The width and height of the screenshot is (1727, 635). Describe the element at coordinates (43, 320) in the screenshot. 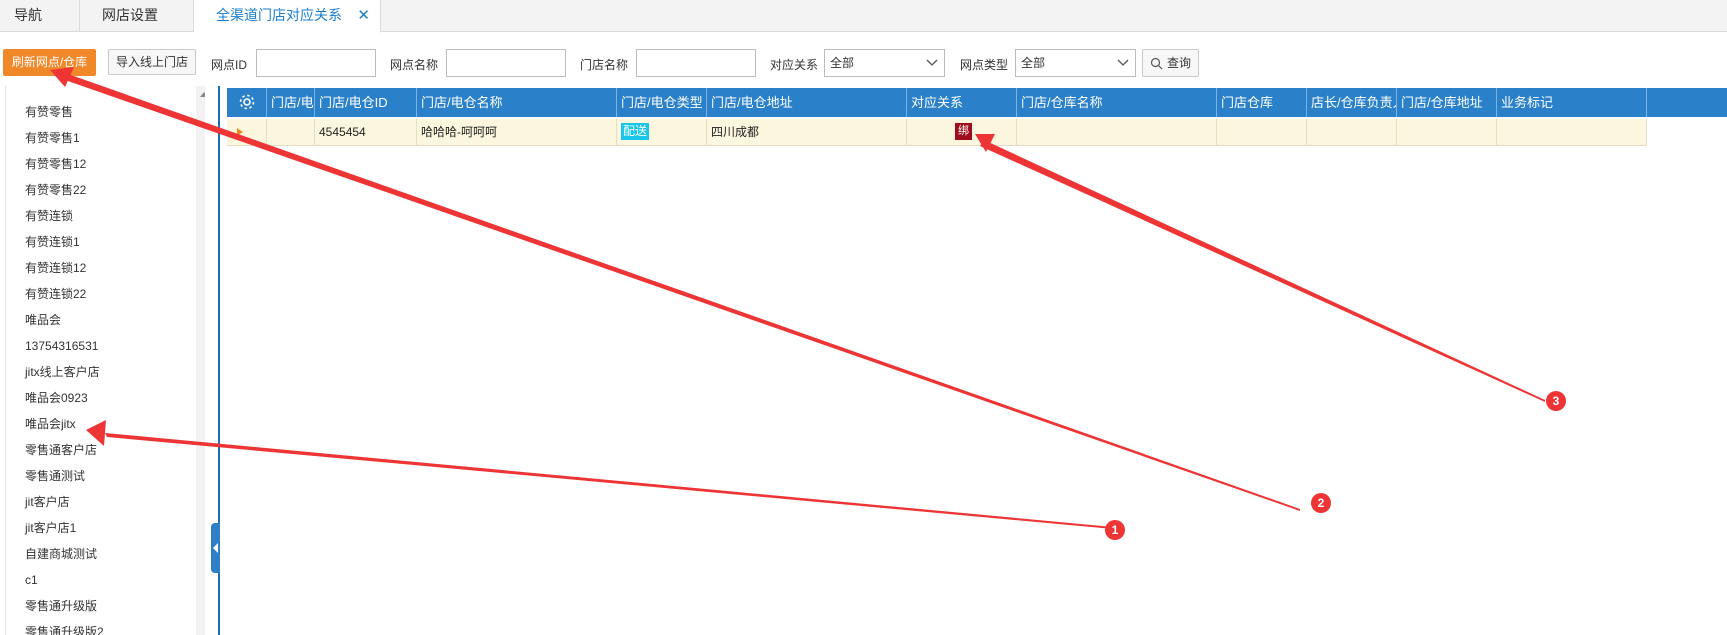

I see `list-item: 唯品会` at that location.